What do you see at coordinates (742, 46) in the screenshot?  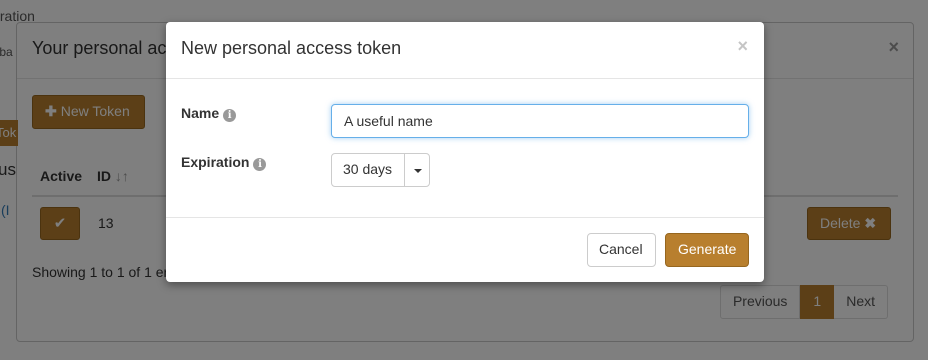 I see `close-icon: ×` at bounding box center [742, 46].